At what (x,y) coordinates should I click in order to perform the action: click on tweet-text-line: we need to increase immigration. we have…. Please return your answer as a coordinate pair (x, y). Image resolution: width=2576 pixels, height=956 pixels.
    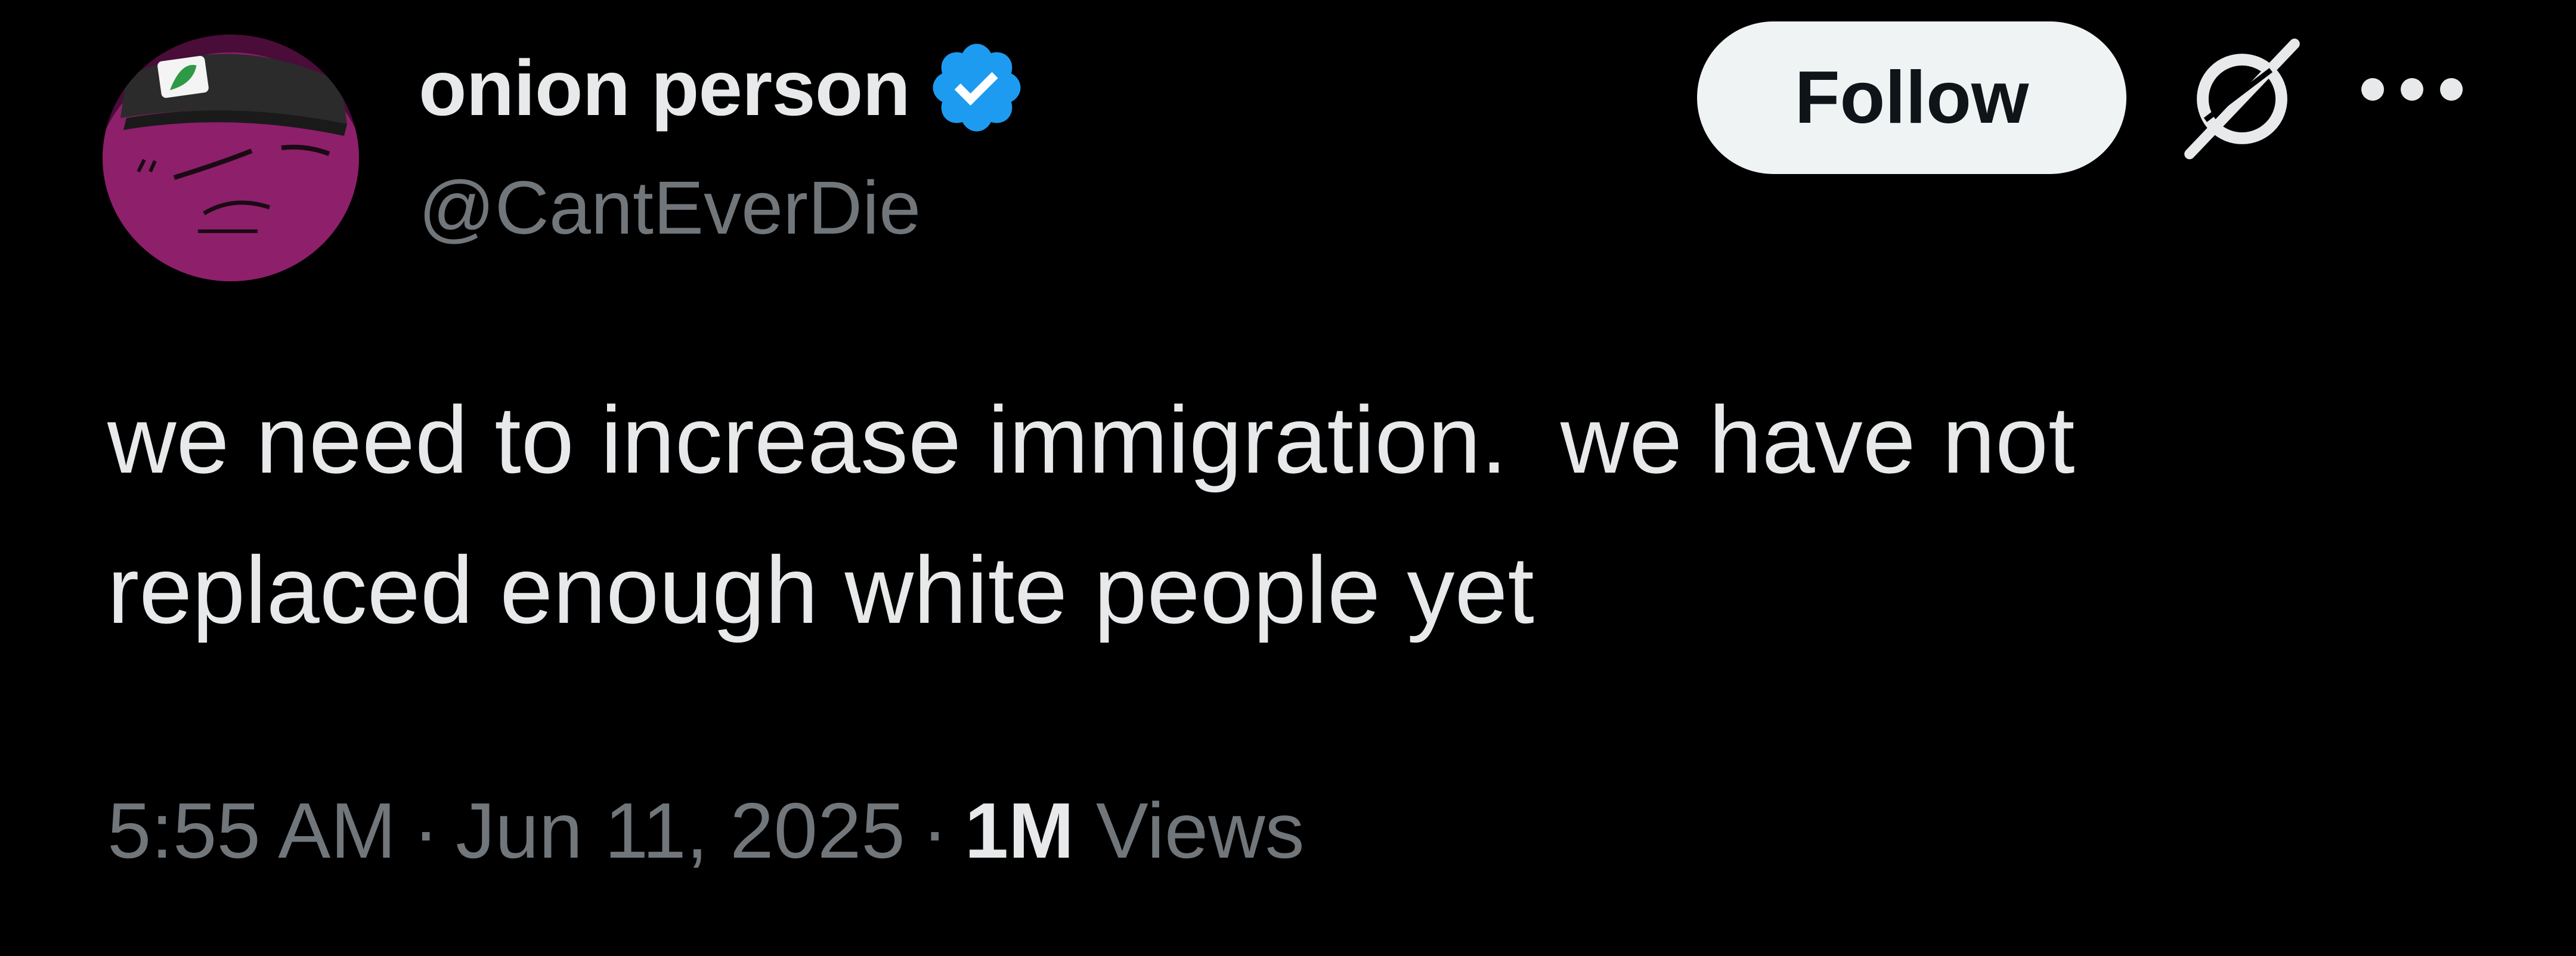
    Looking at the image, I should click on (1091, 439).